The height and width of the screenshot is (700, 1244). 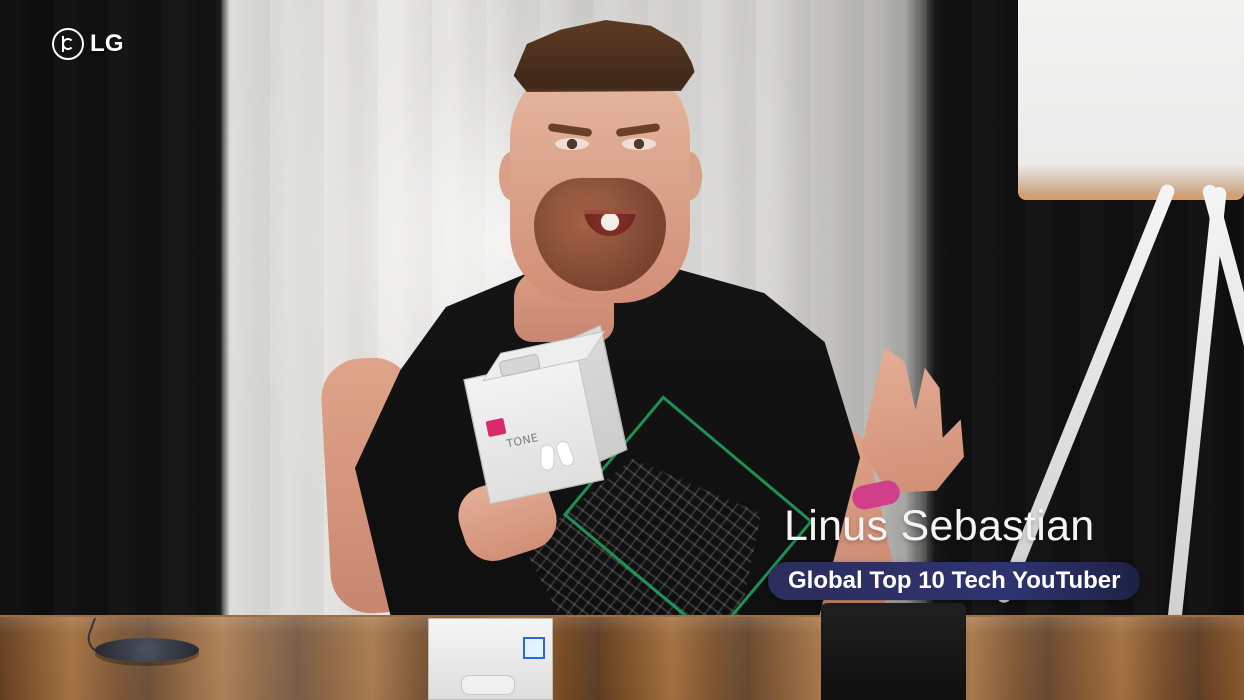 What do you see at coordinates (893, 651) in the screenshot?
I see `black-speaker` at bounding box center [893, 651].